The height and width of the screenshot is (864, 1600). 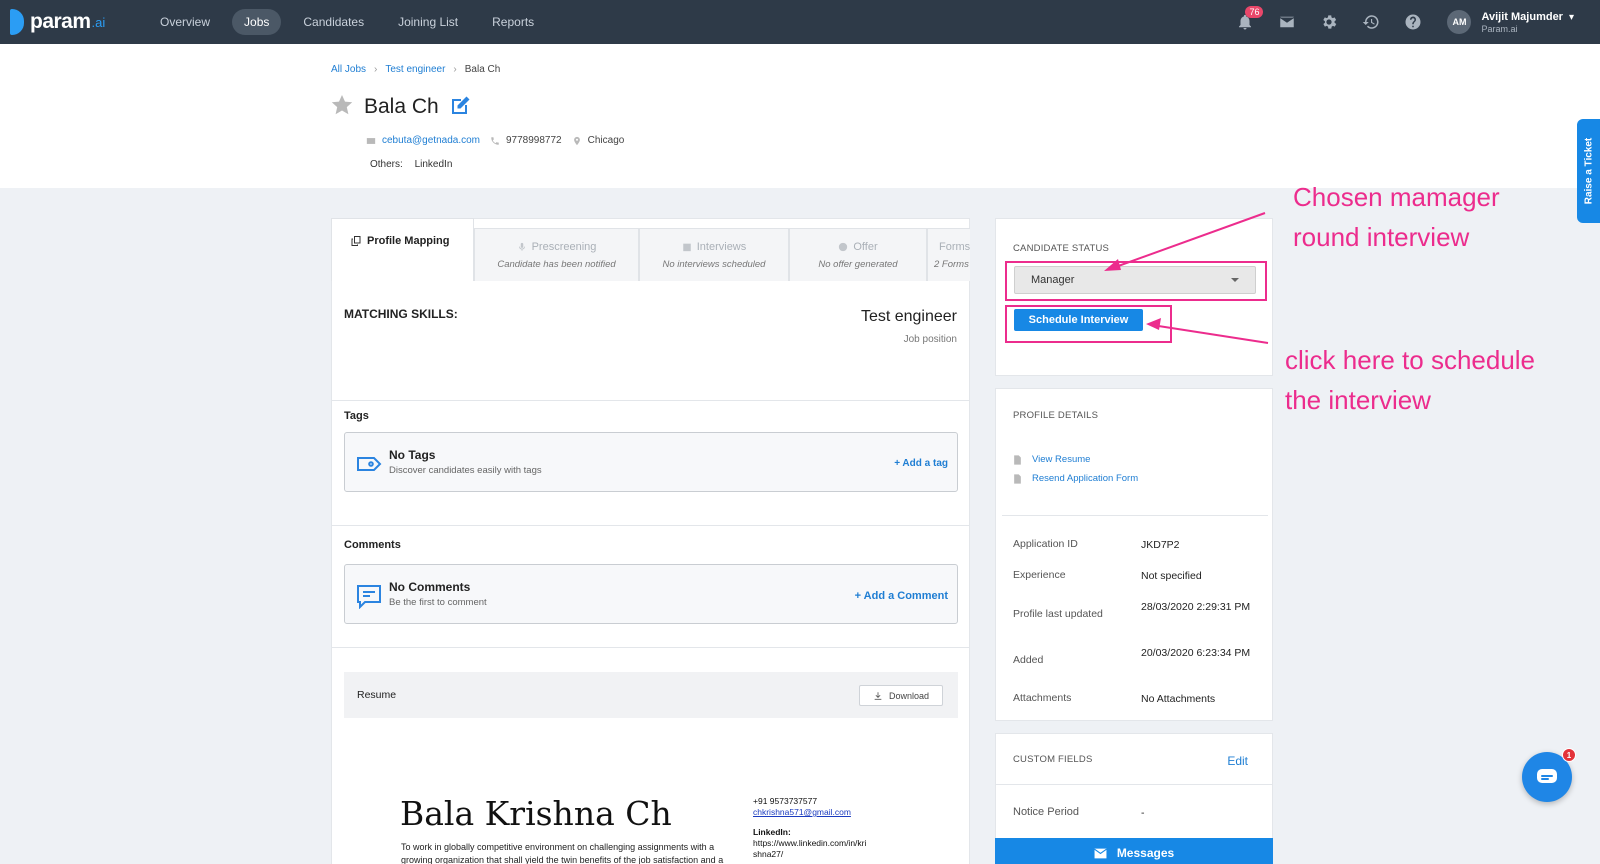 I want to click on view-resume-link: View Resume, so click(x=1051, y=459).